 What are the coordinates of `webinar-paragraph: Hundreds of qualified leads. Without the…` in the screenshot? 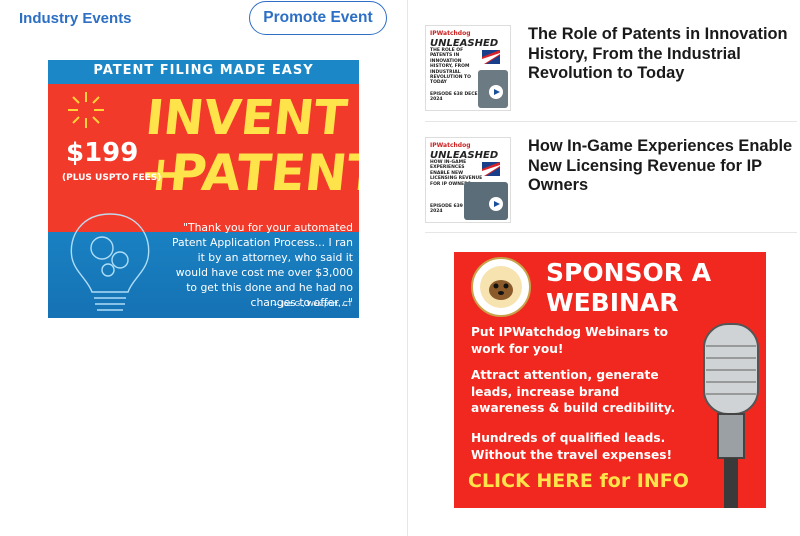 It's located at (571, 446).